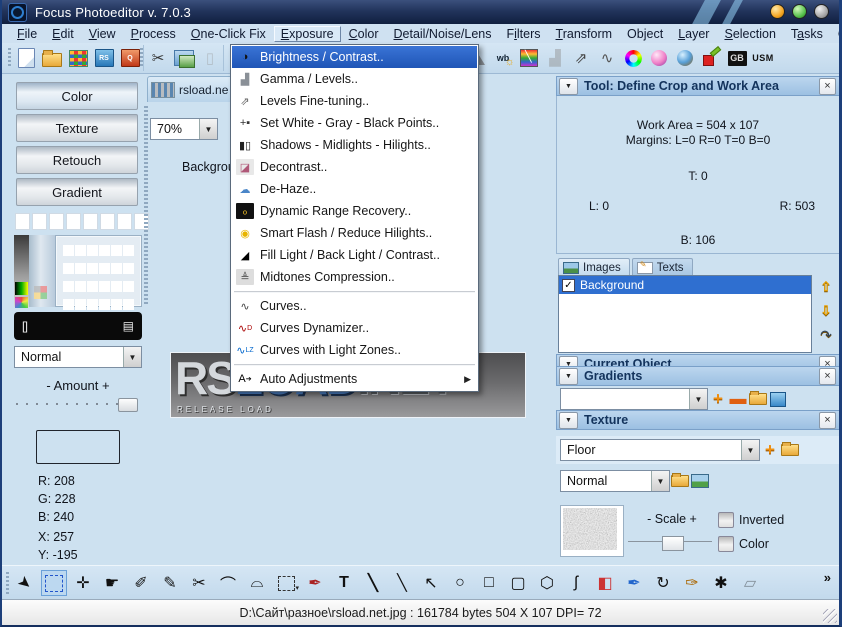 This screenshot has height=627, width=842. I want to click on menu-item-auto-adjustments: A ➔ Auto Adjustments ▶, so click(354, 379).